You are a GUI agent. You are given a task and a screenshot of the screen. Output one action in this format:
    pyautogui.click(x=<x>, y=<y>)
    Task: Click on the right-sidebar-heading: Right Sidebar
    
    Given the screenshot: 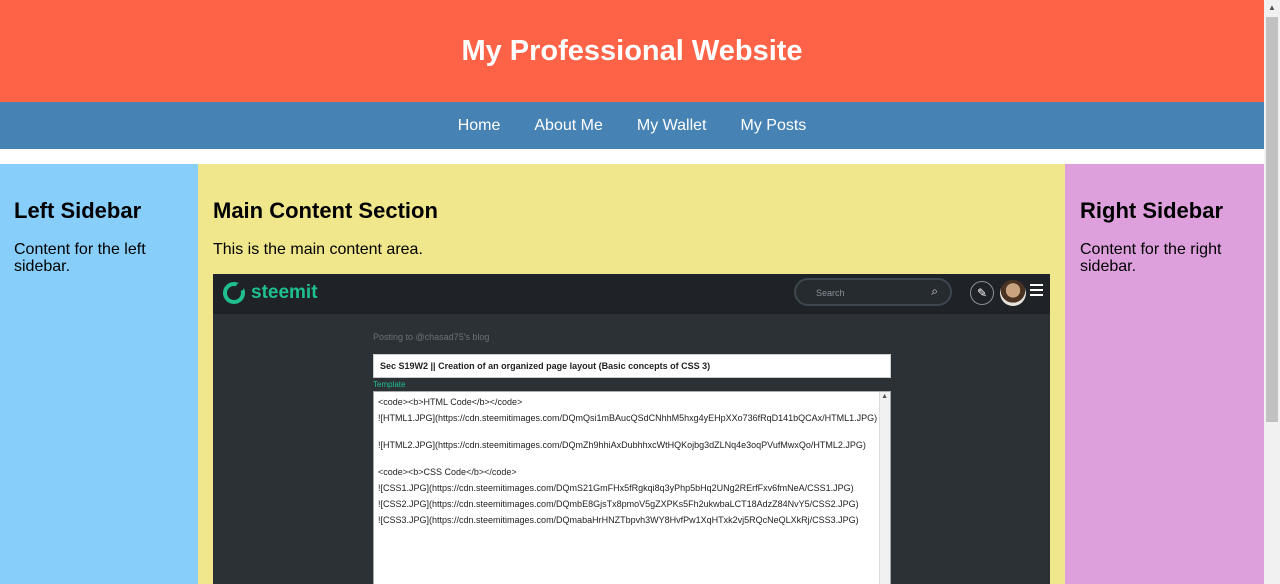 What is the action you would take?
    pyautogui.click(x=1152, y=210)
    